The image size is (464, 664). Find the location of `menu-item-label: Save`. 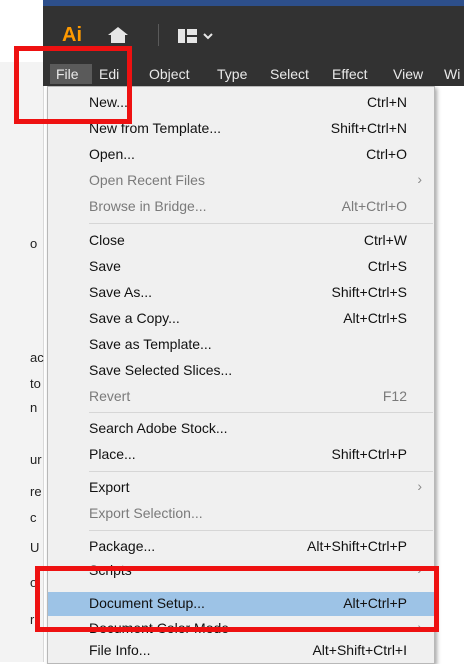

menu-item-label: Save is located at coordinates (105, 266).